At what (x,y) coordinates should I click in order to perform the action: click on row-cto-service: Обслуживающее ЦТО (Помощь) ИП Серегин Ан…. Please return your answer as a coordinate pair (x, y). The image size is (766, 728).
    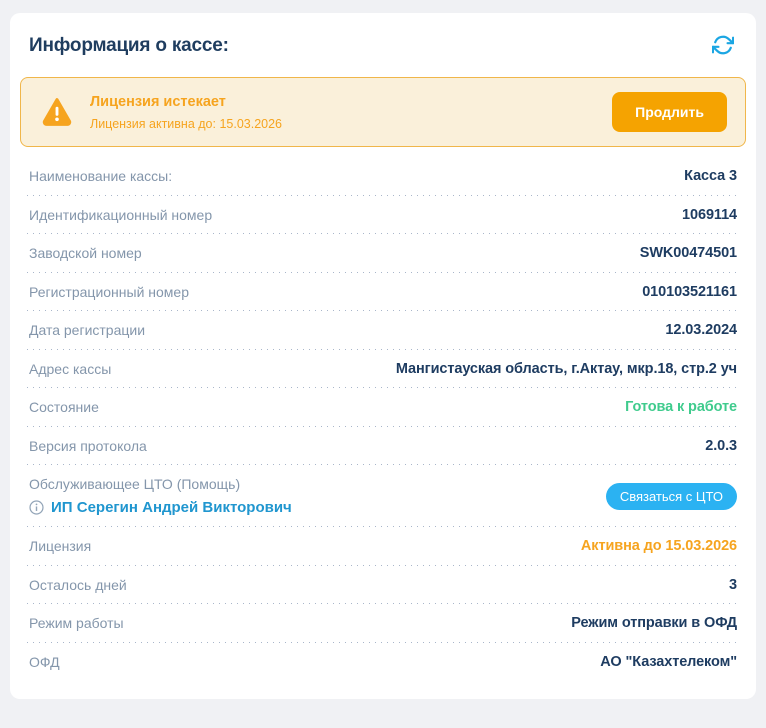
    Looking at the image, I should click on (383, 496).